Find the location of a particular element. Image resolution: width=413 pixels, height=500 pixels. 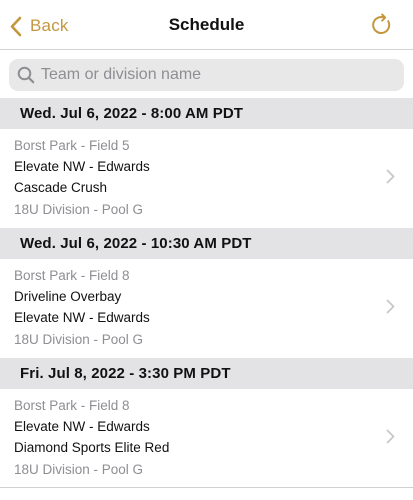

search-bar is located at coordinates (206, 75).